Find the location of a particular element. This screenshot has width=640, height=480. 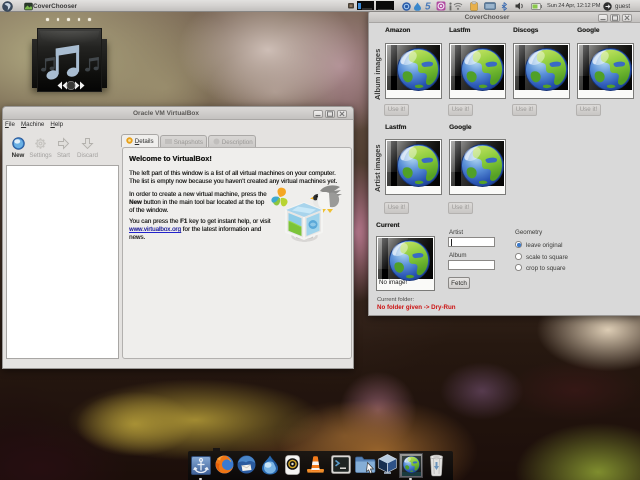

svg-text: 5 is located at coordinates (428, 7).